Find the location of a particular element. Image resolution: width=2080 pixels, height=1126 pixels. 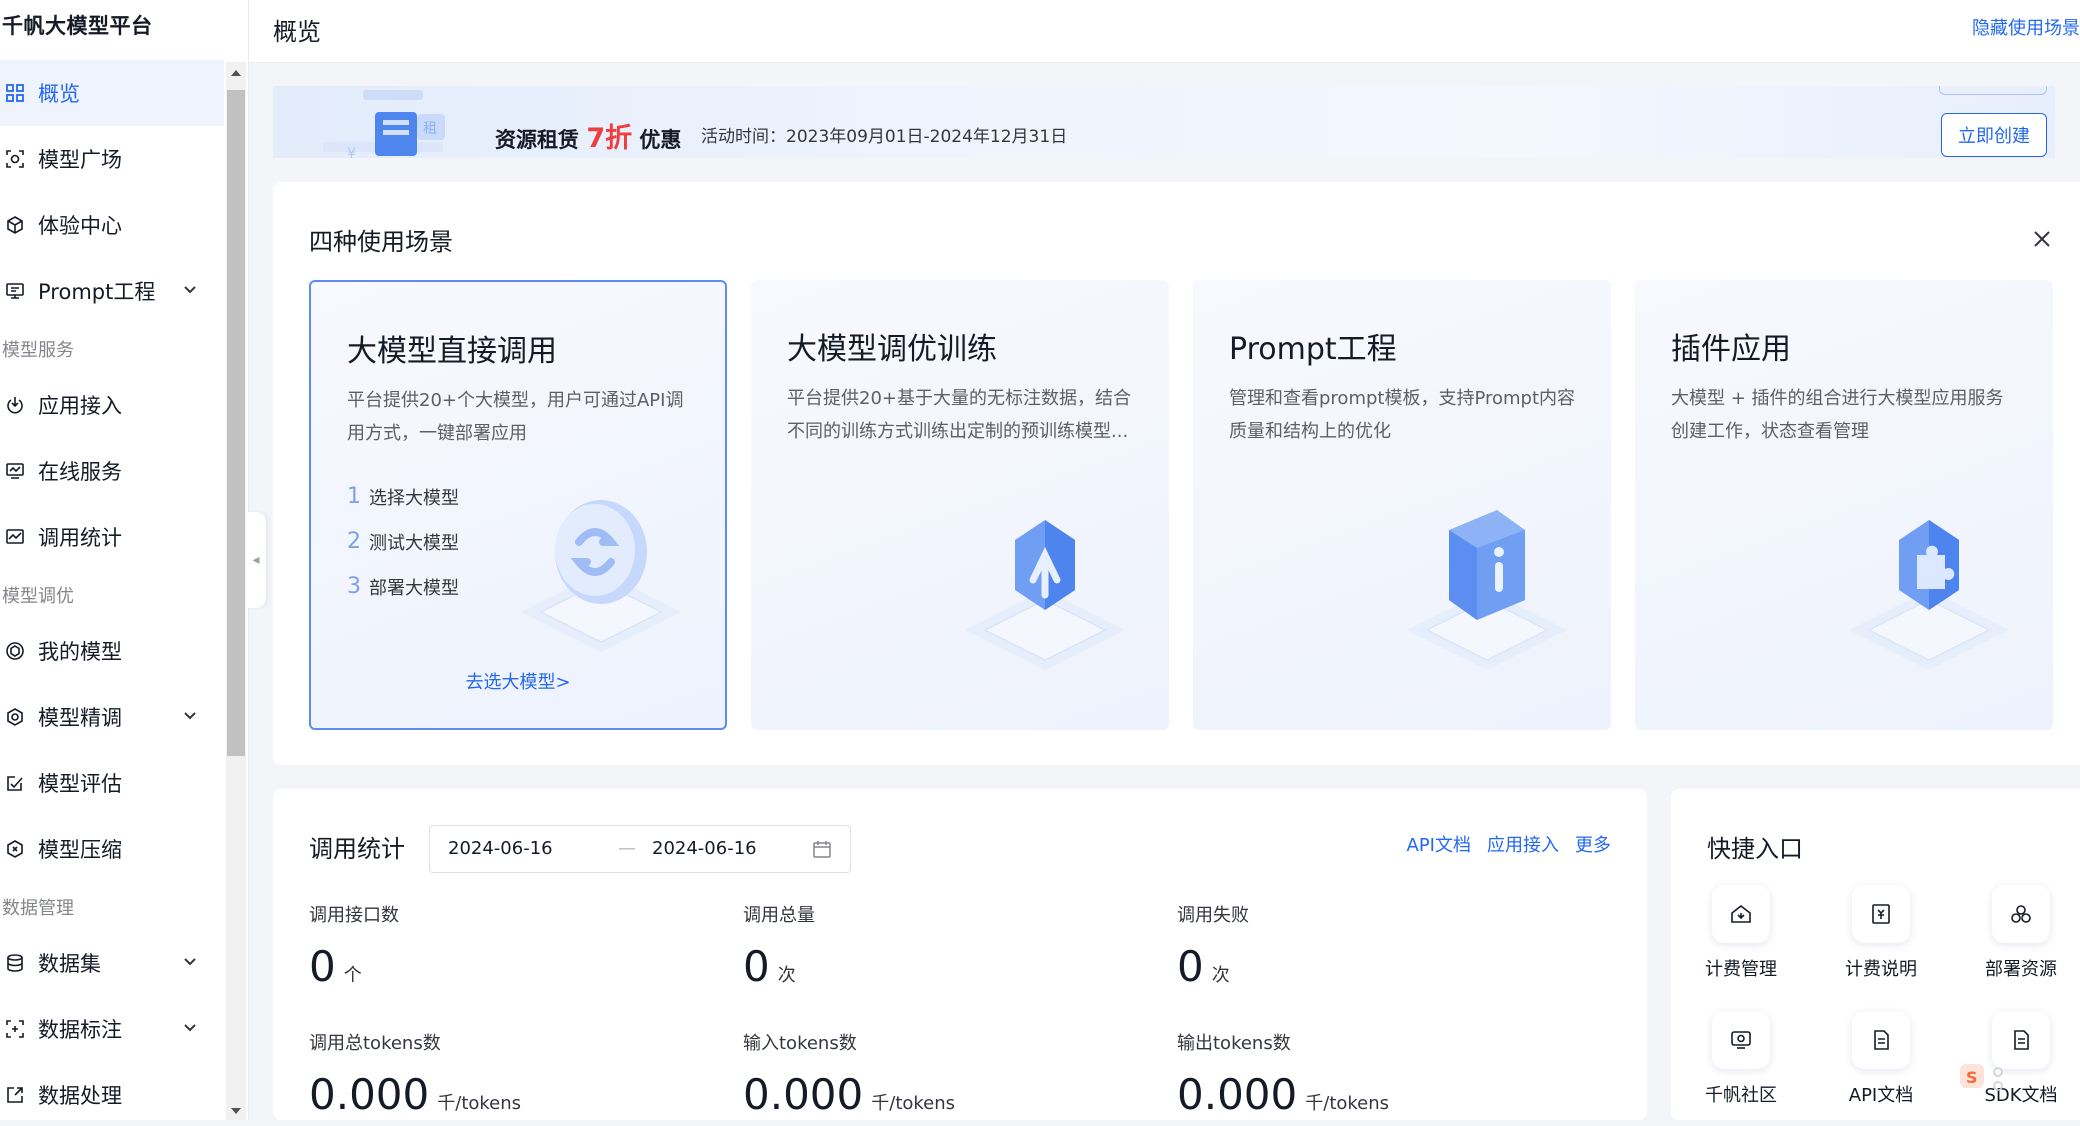

sidebar-item-fine-tune: 模型精调 is located at coordinates (112, 717).